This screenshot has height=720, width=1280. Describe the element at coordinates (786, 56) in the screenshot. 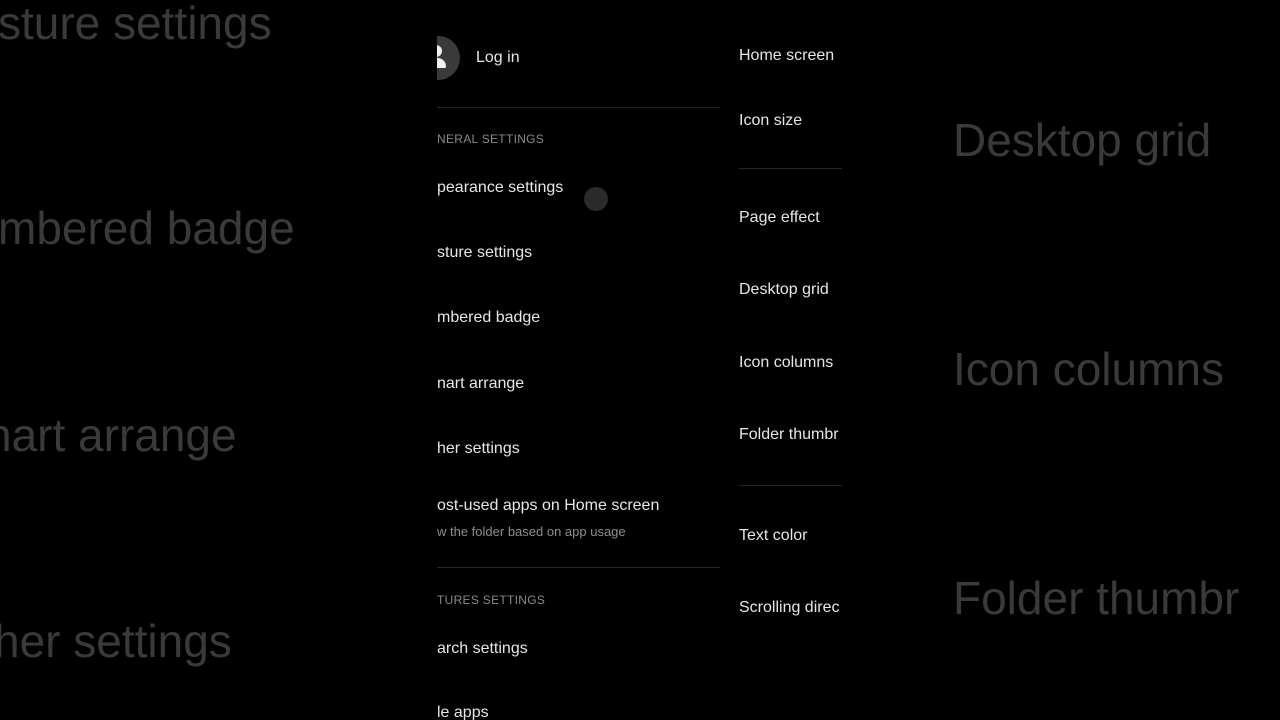

I see `home-screen-item: Home screen` at that location.